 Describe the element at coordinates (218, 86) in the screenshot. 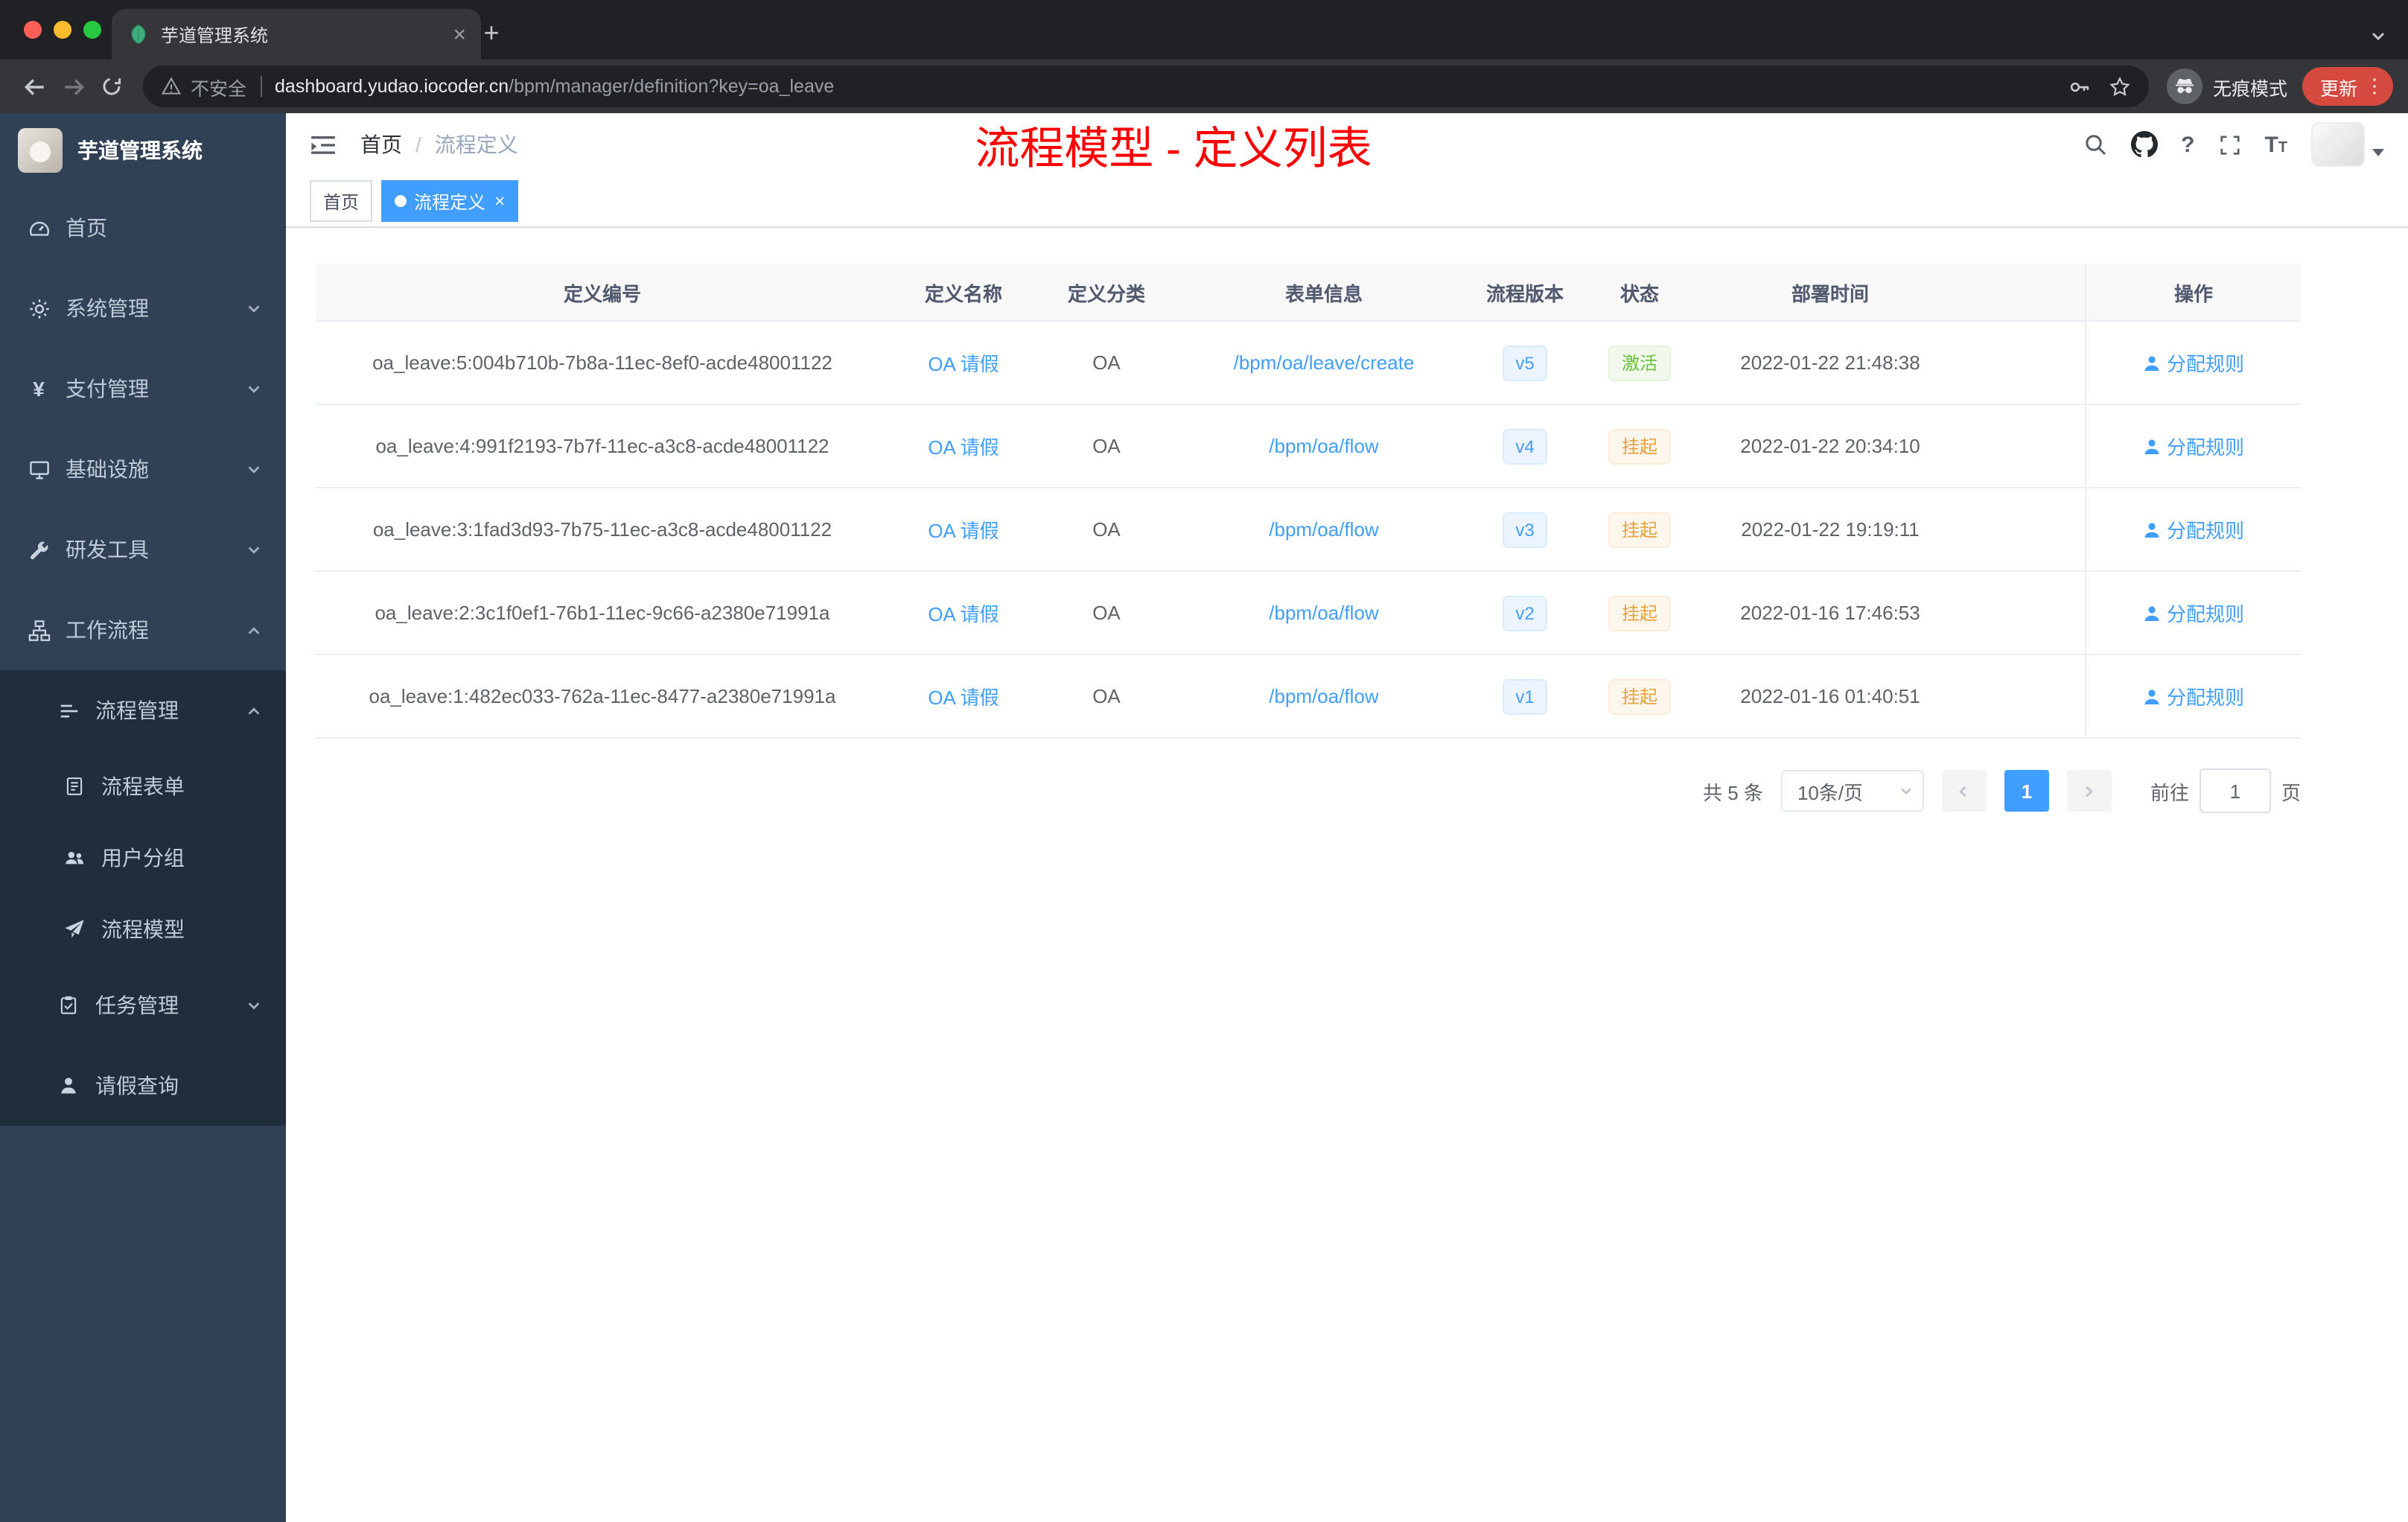

I see `security-label: 不安全` at that location.